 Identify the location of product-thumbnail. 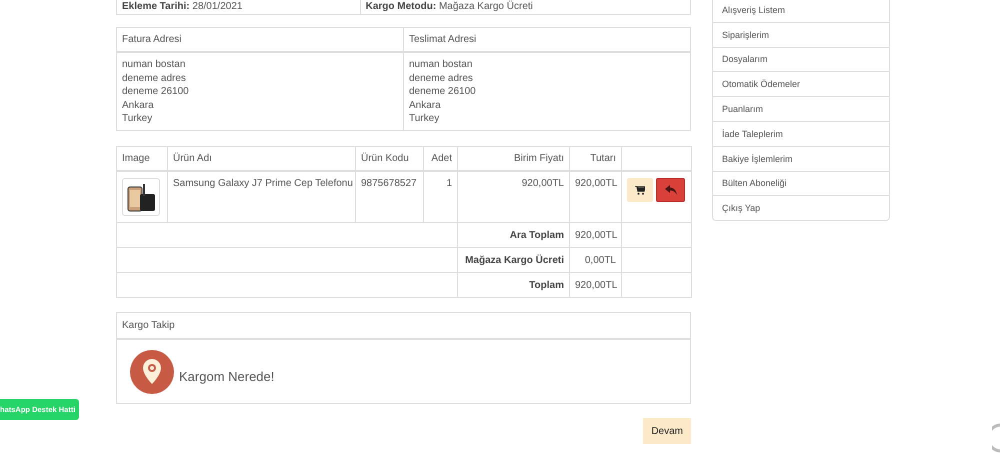
(141, 197).